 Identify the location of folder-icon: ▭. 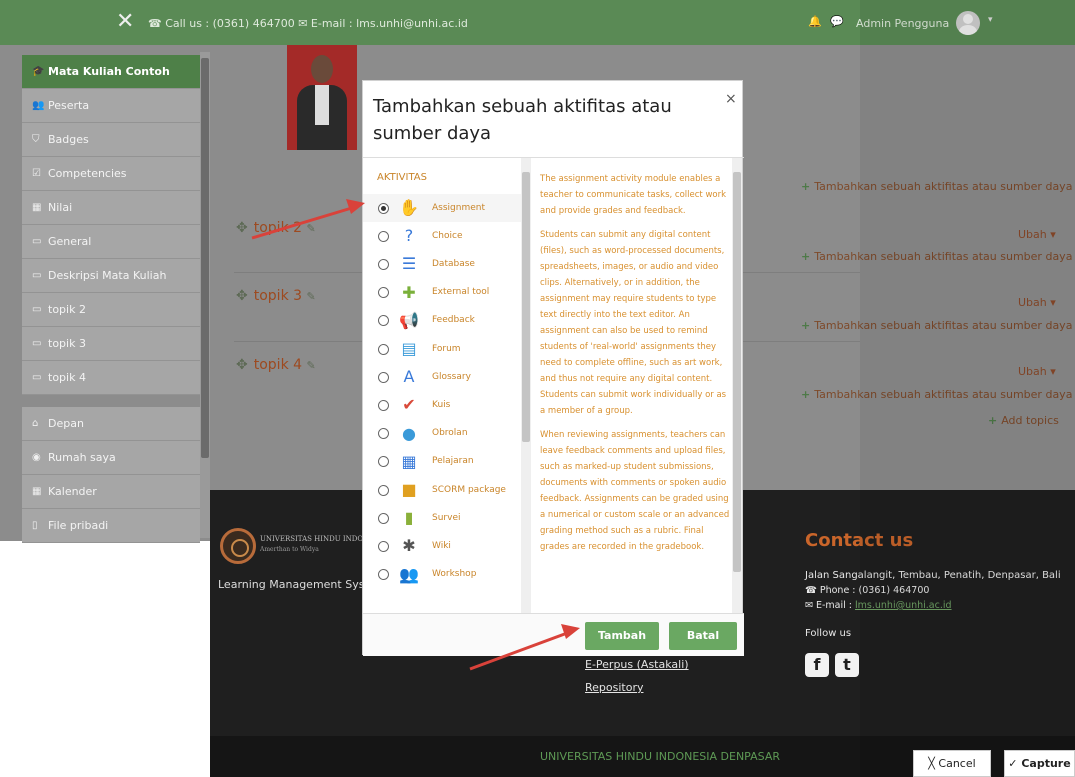
(37, 309).